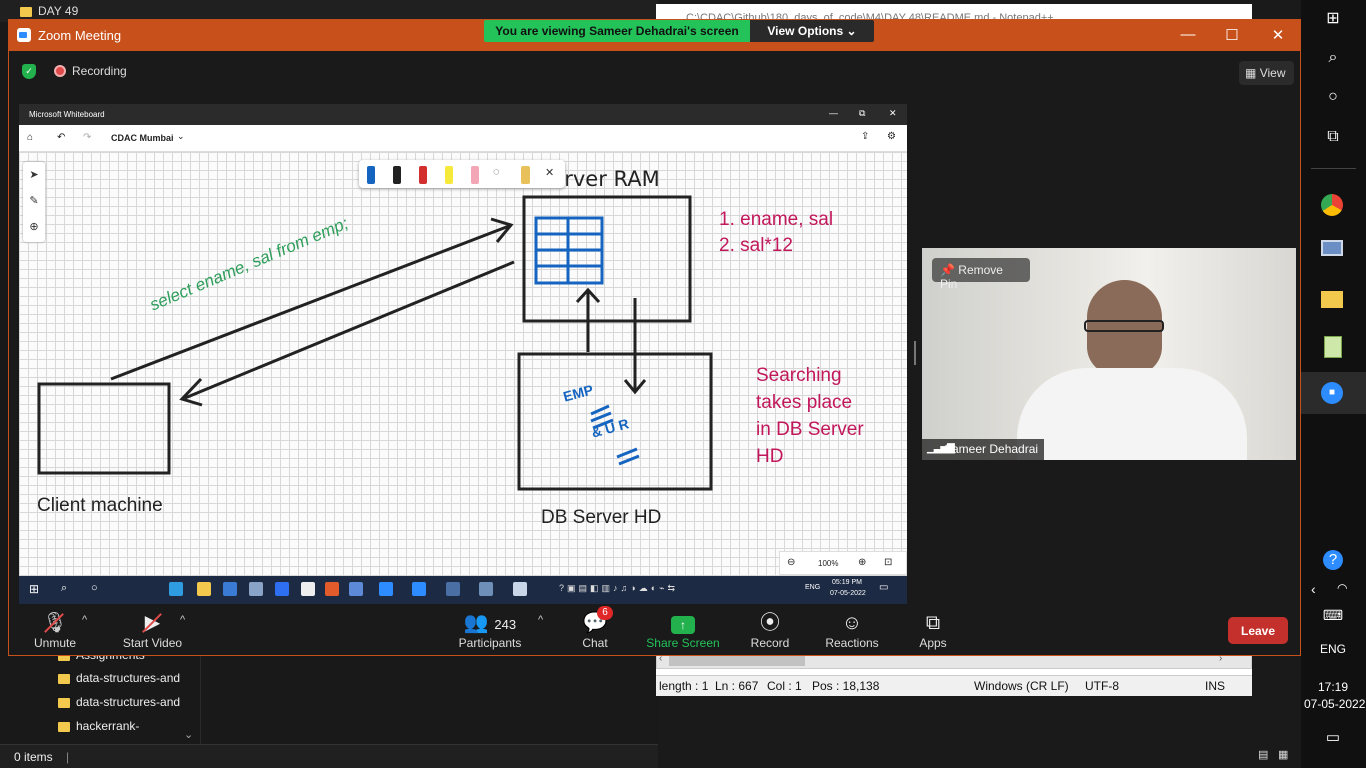 Image resolution: width=1366 pixels, height=768 pixels. Describe the element at coordinates (1333, 300) in the screenshot. I see `file-explorer-icon` at that location.